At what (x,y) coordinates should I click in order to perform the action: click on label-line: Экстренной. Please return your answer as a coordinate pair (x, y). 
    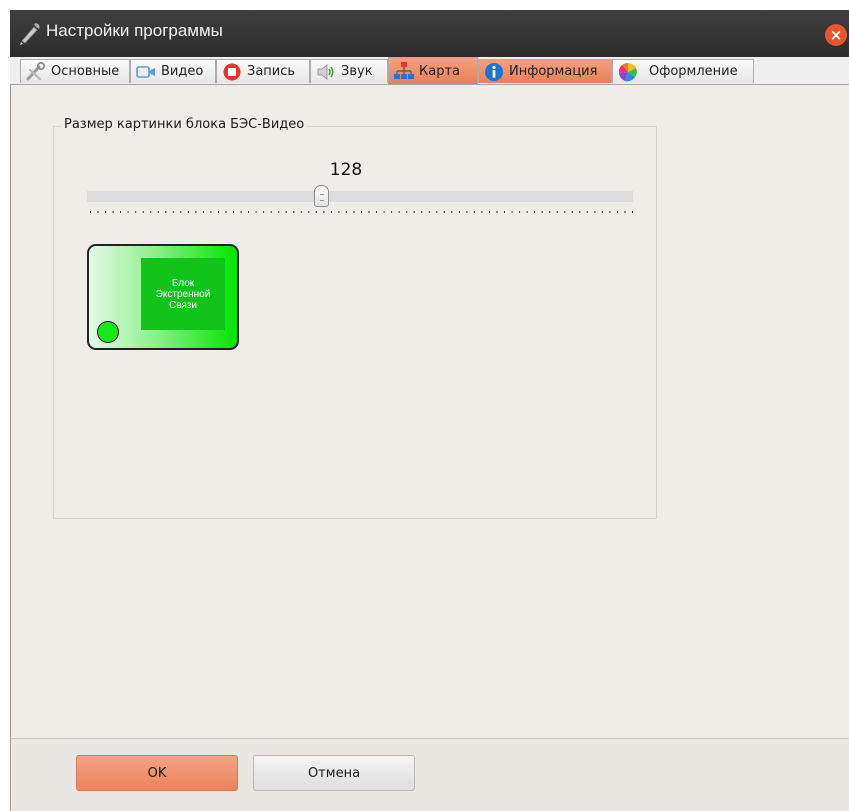
    Looking at the image, I should click on (183, 294).